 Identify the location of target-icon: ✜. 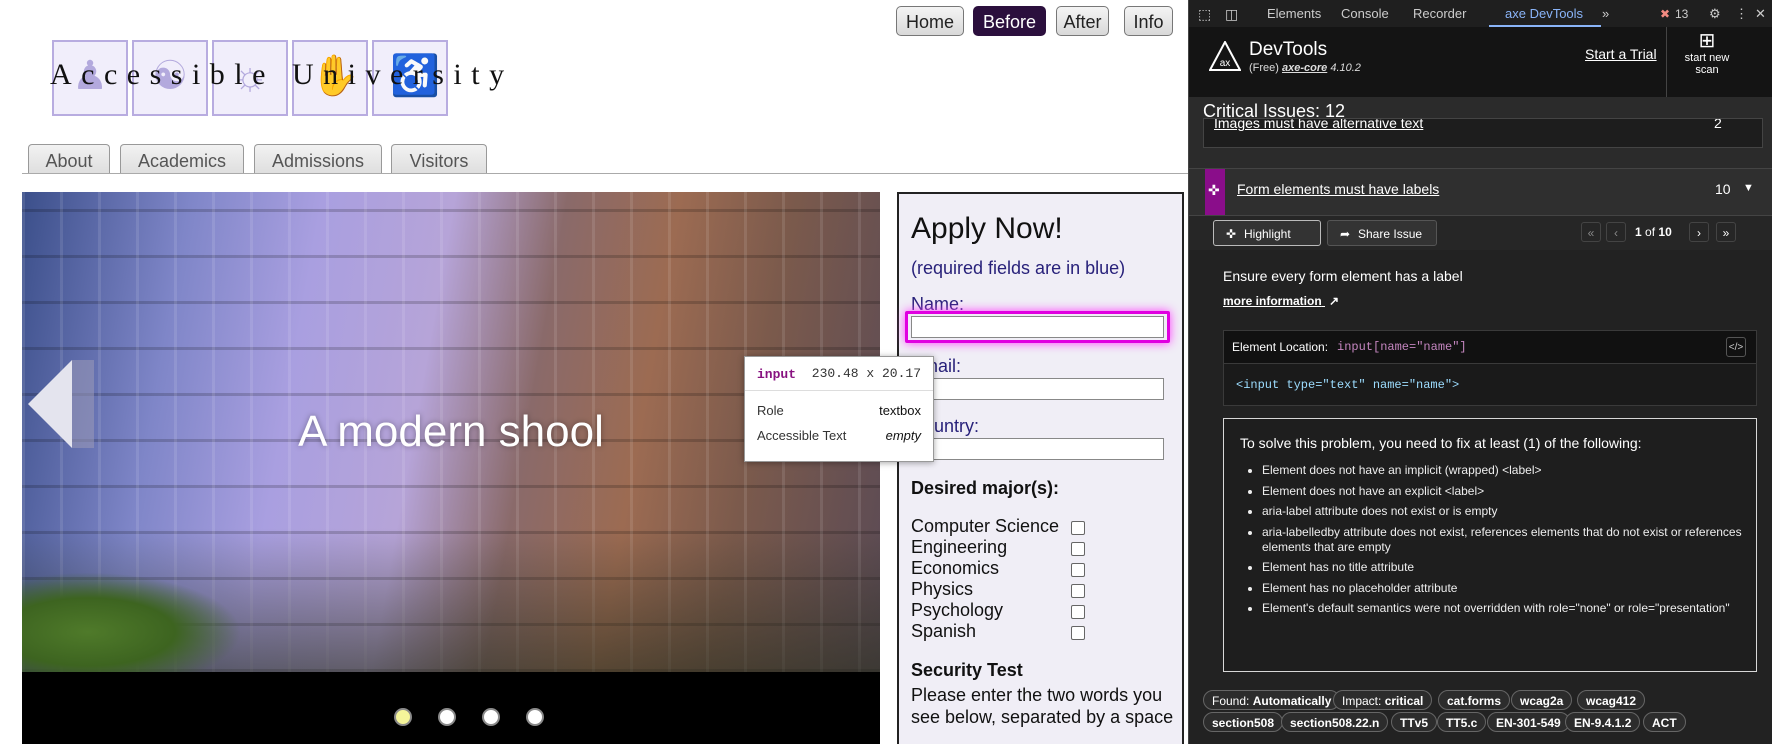
(1215, 192).